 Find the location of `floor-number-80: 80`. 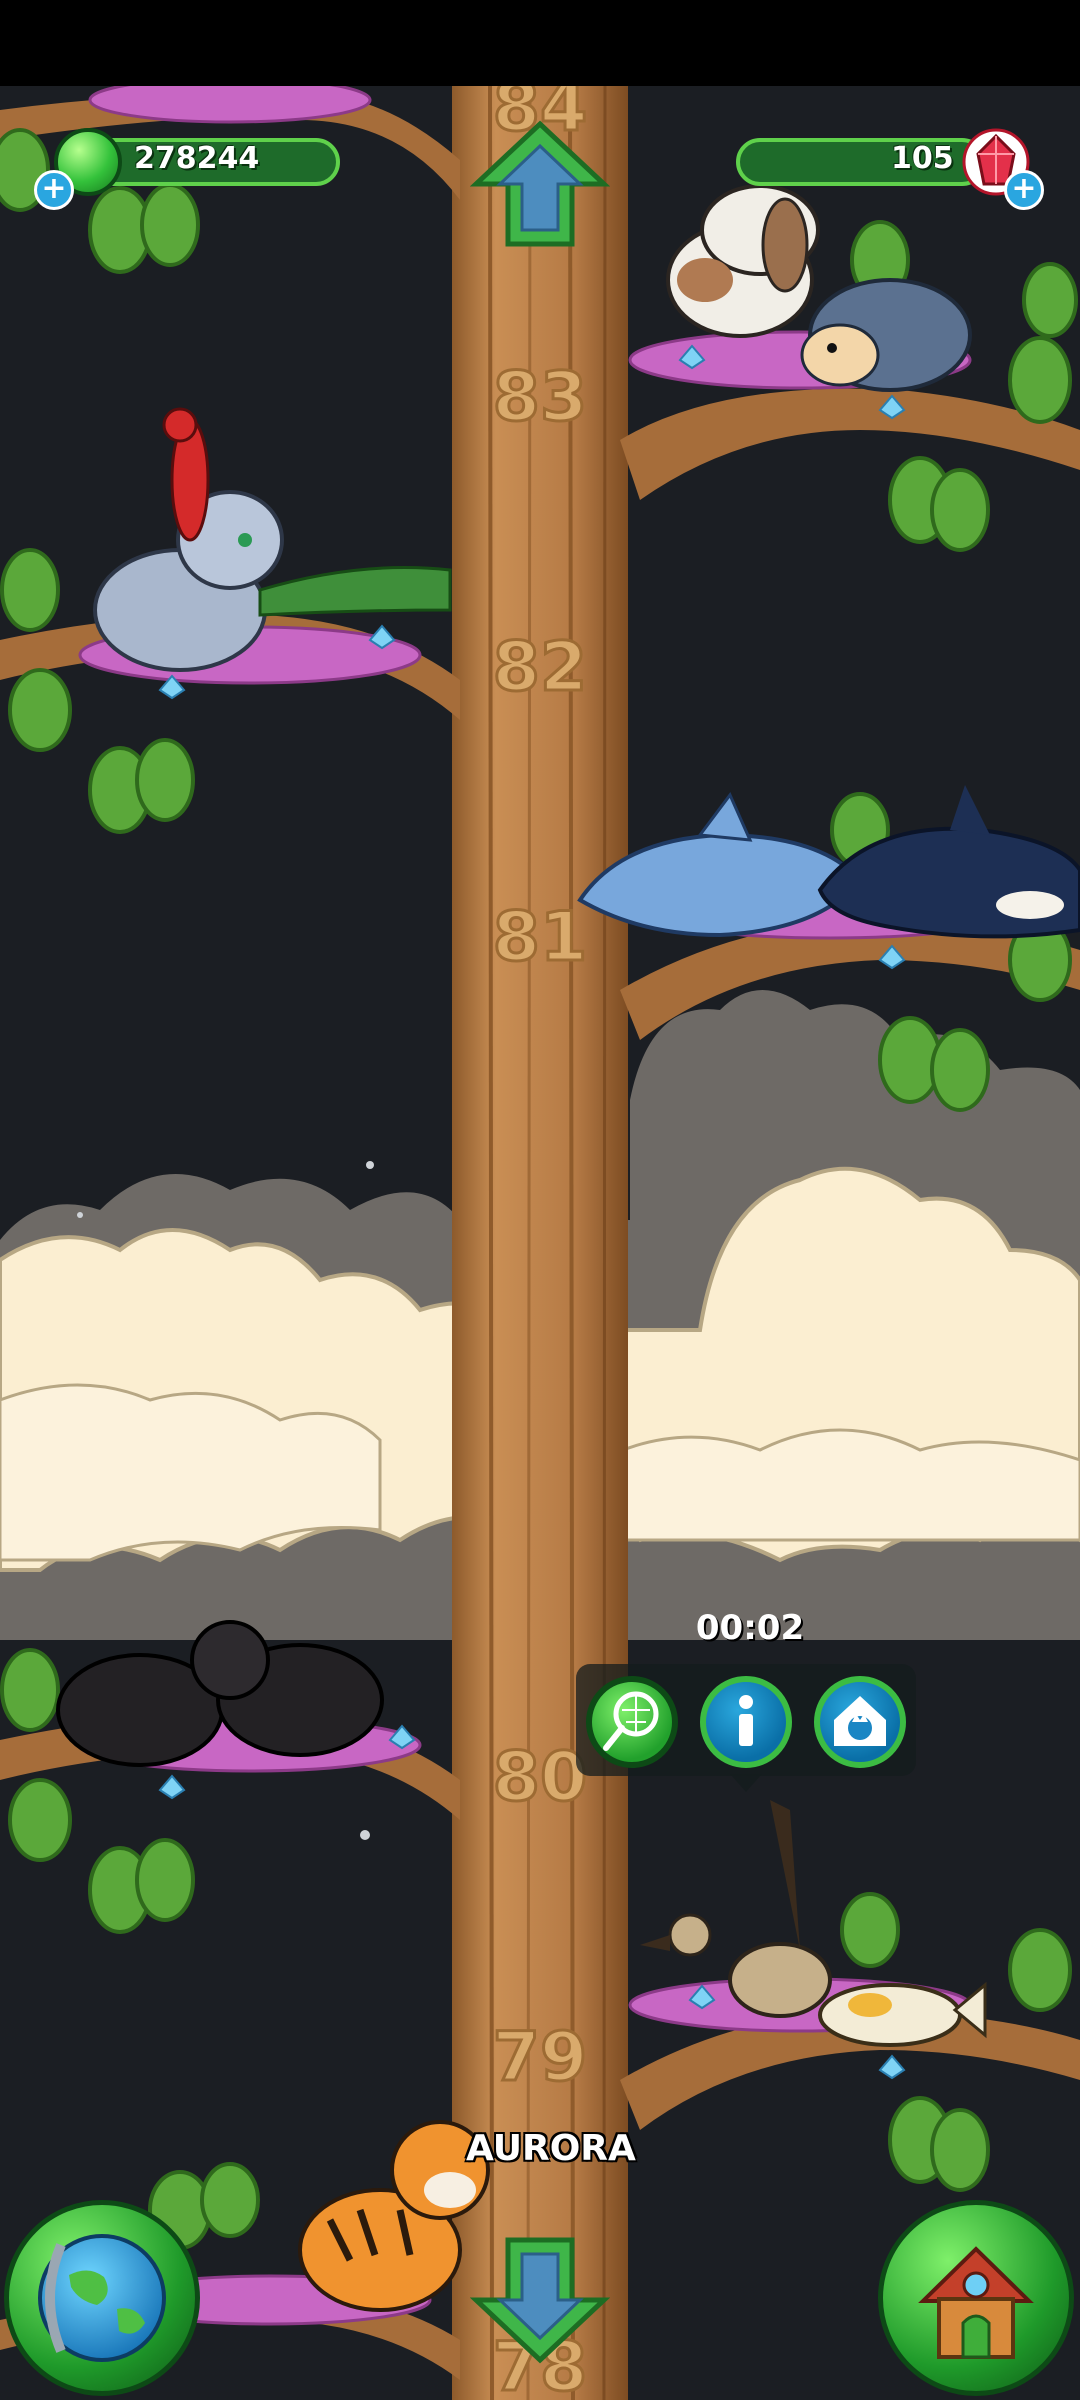

floor-number-80: 80 is located at coordinates (540, 1777).